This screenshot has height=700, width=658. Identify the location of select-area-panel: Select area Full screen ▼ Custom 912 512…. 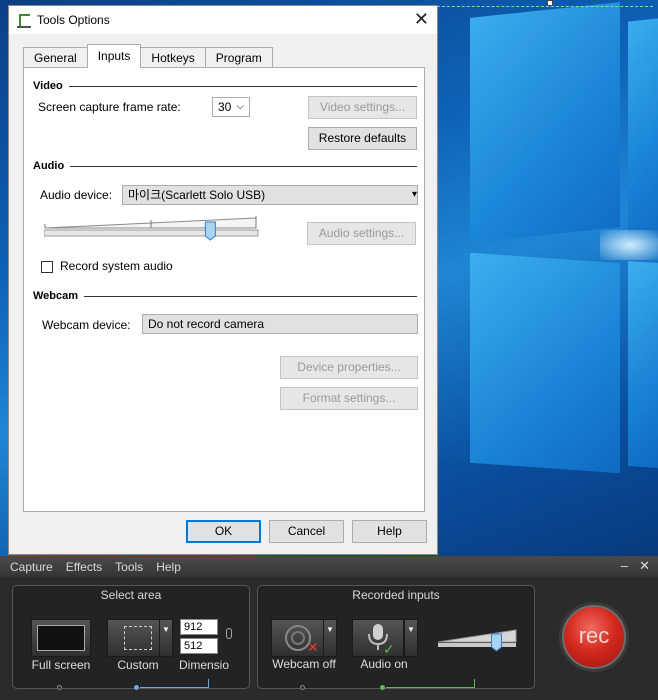
(131, 637).